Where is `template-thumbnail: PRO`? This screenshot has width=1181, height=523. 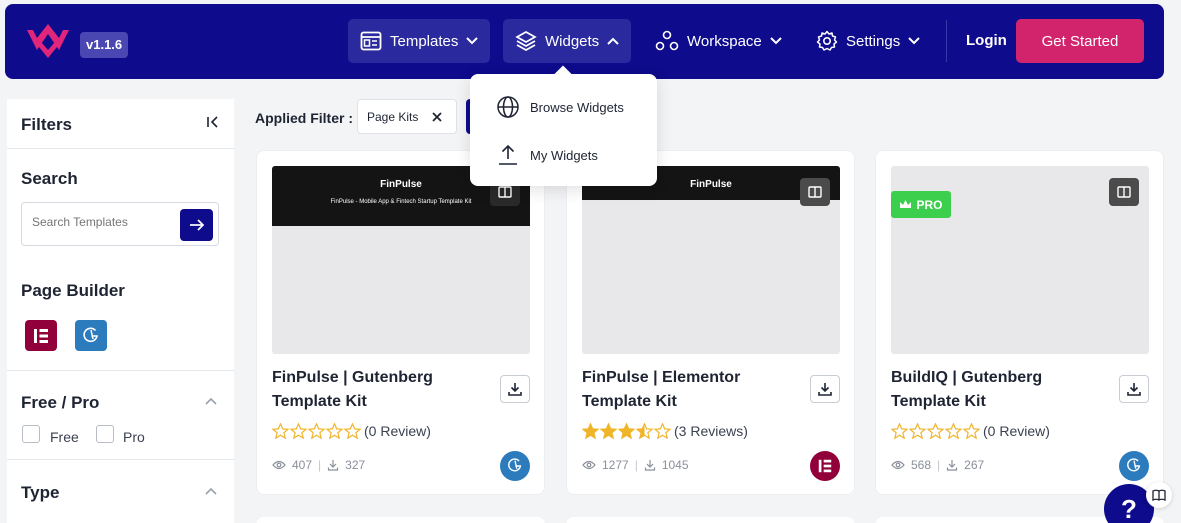
template-thumbnail: PRO is located at coordinates (1020, 260).